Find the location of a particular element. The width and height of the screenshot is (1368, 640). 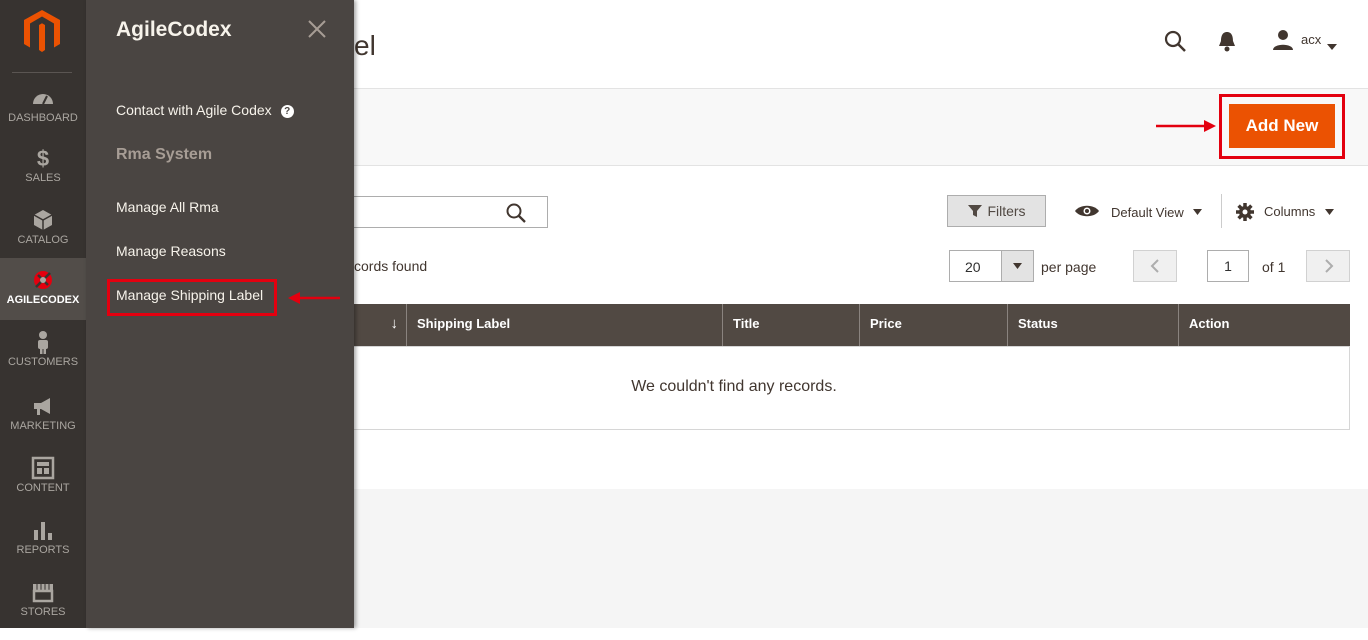

page-title: el is located at coordinates (365, 45).